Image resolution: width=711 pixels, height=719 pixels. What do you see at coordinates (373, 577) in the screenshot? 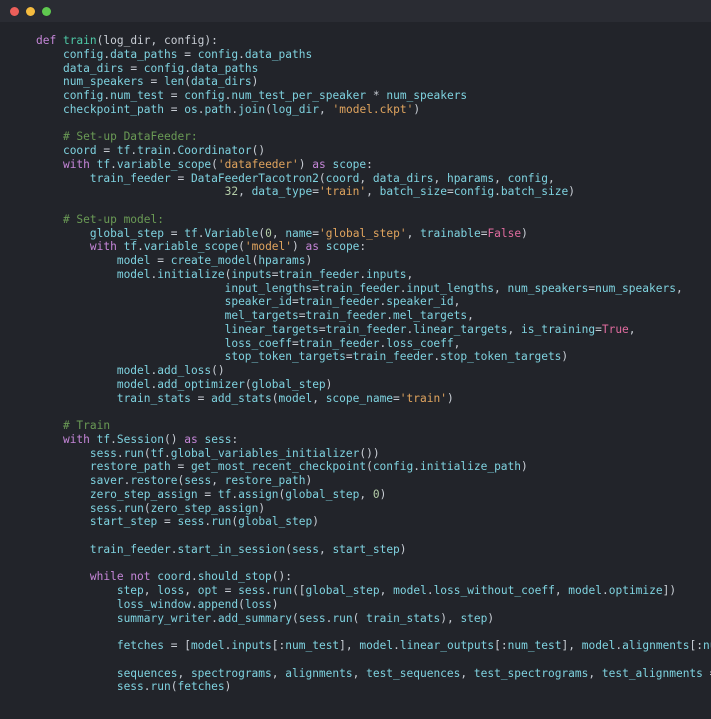
I see `code-line: while not coord.should_stop():` at bounding box center [373, 577].